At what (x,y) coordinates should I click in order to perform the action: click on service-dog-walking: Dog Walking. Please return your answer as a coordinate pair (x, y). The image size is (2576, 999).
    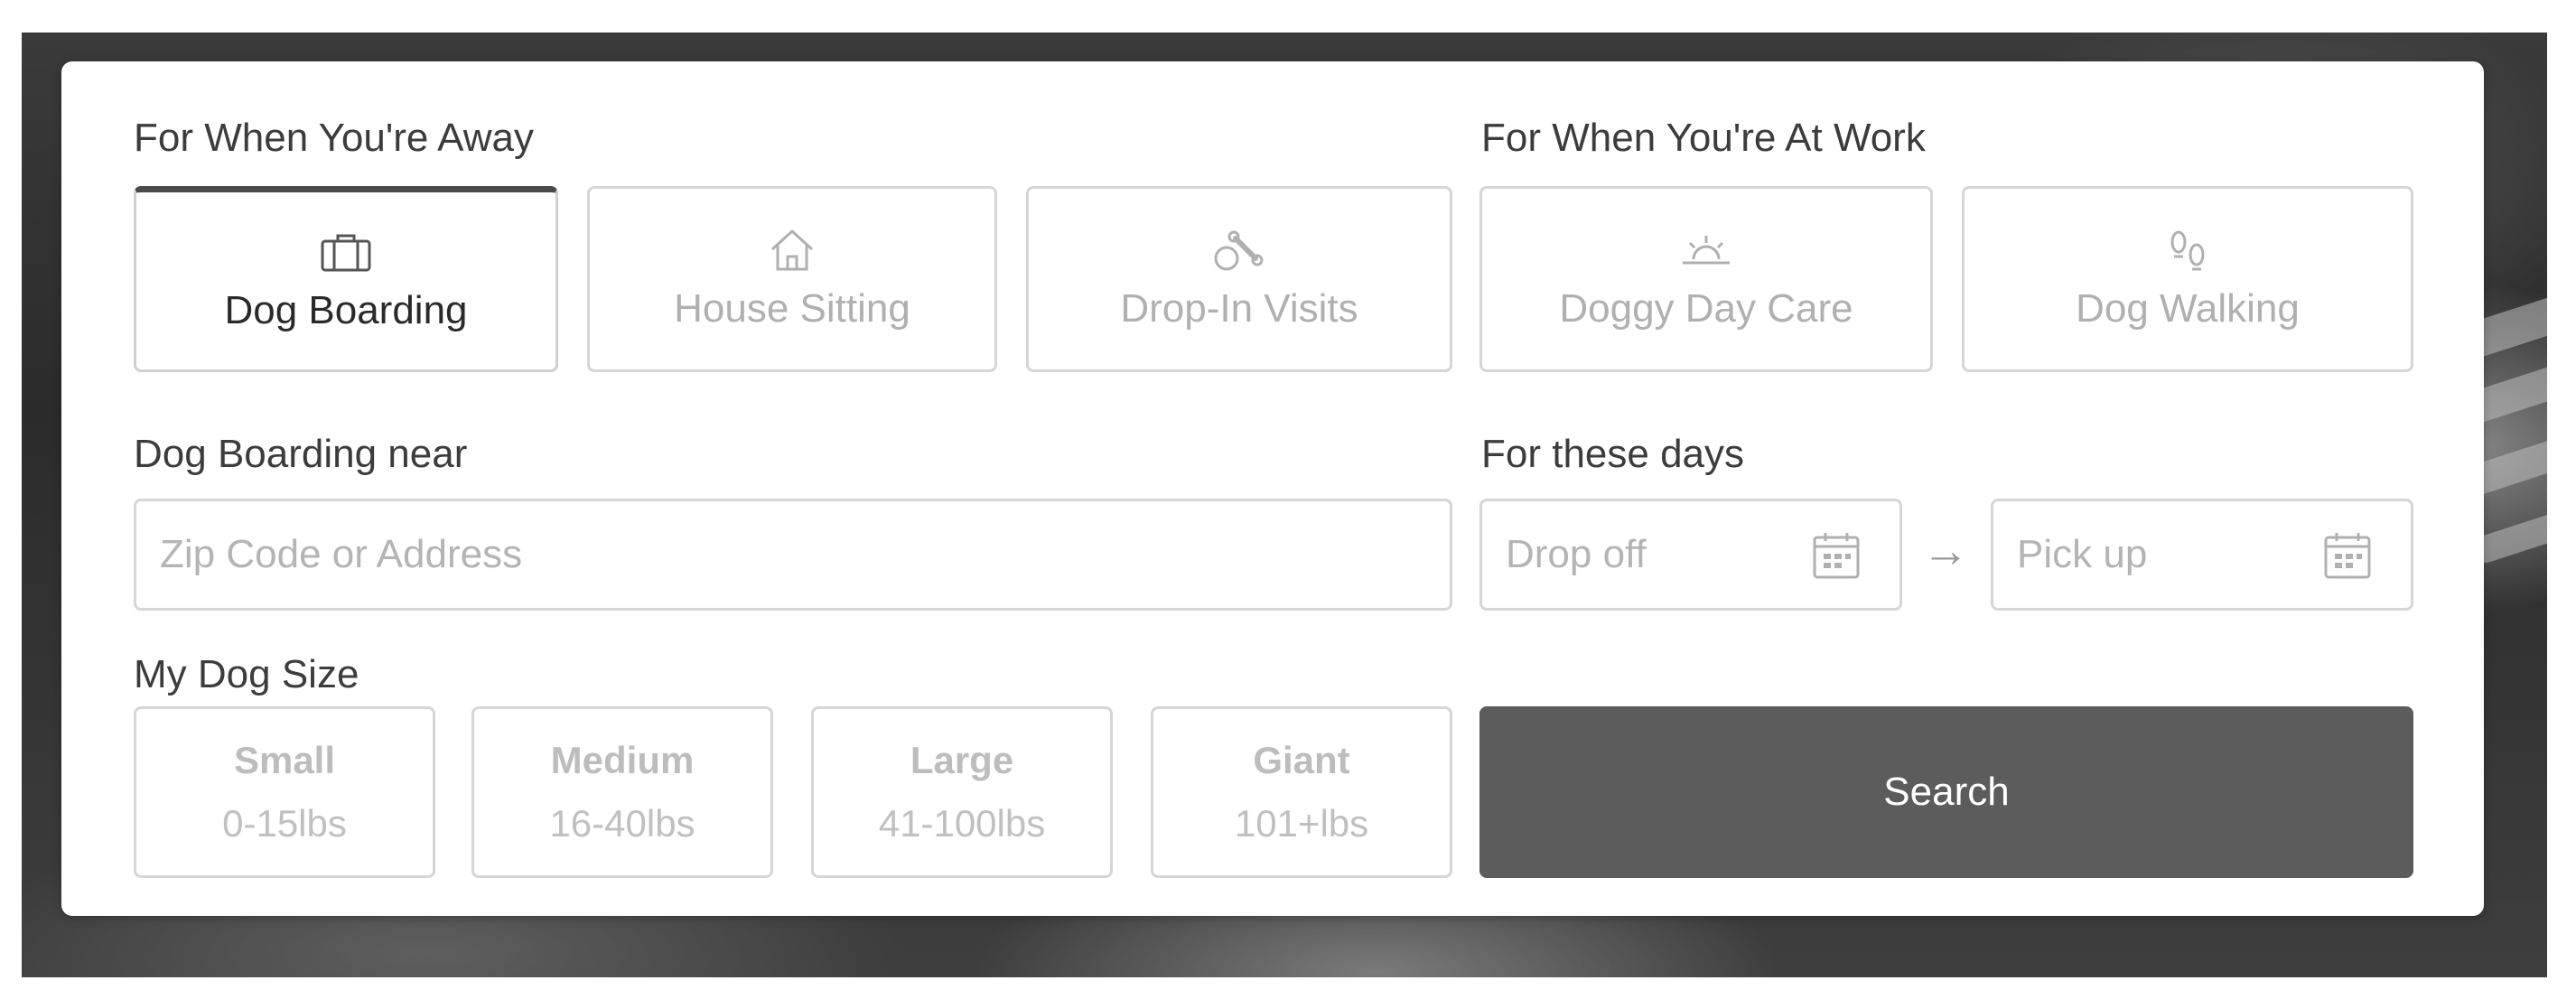
    Looking at the image, I should click on (2187, 279).